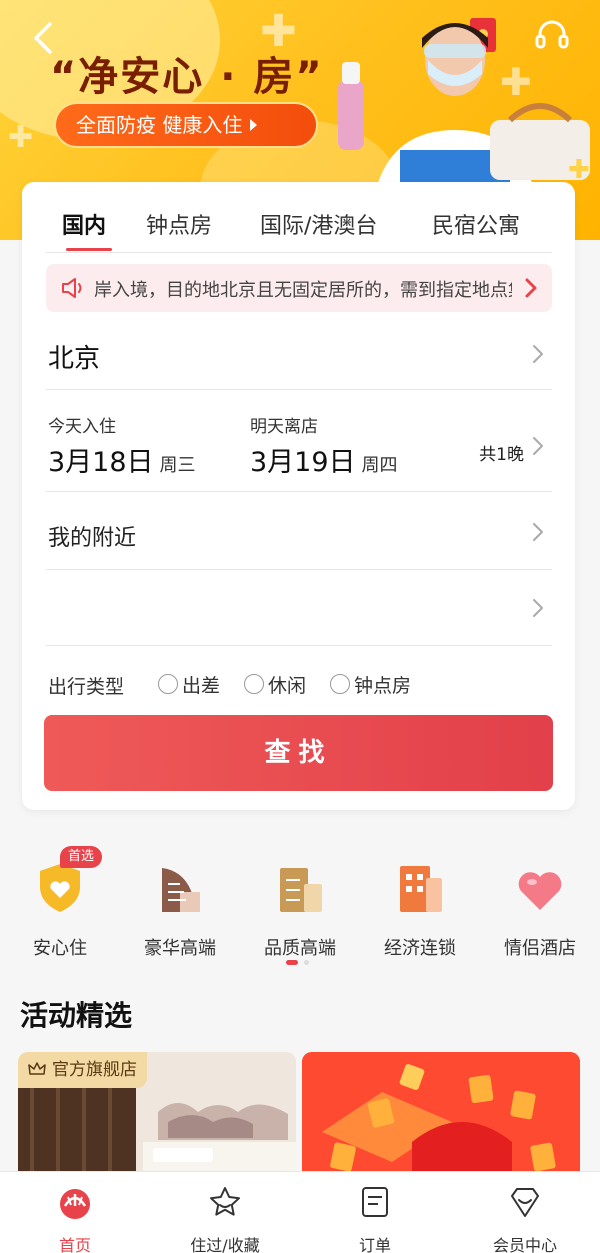  I want to click on nav-history-favorites: 住过/收藏, so click(225, 1216).